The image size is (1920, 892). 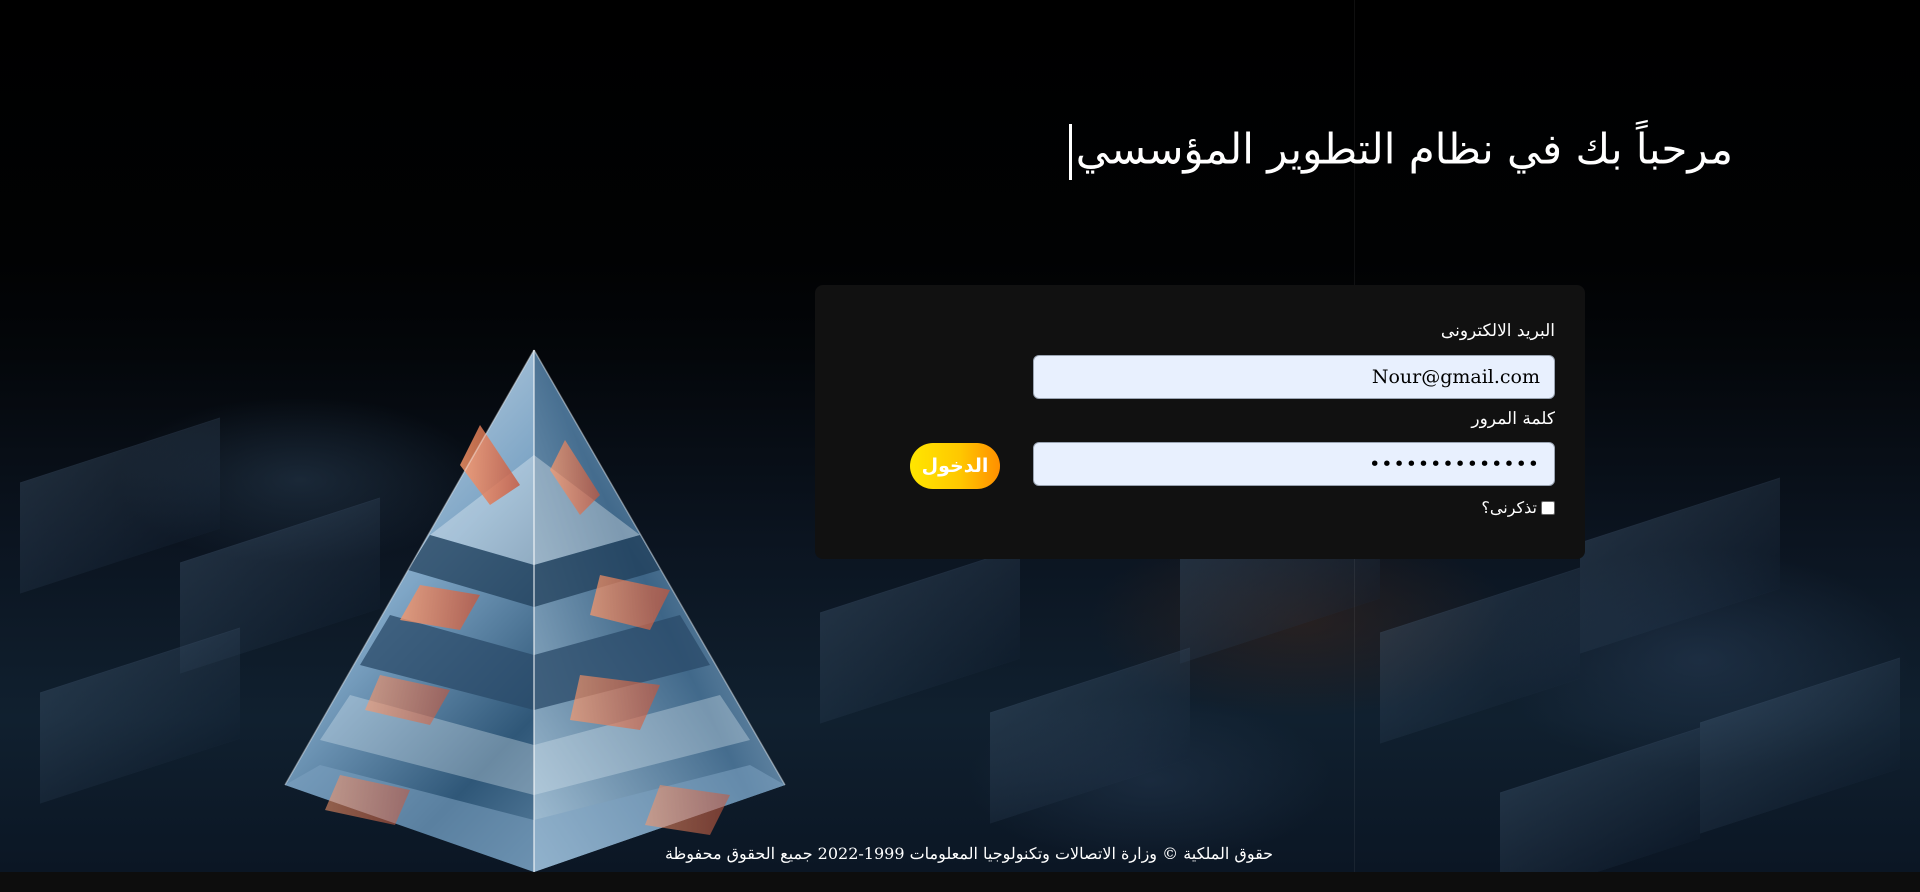 What do you see at coordinates (1509, 507) in the screenshot?
I see `remember-label: تذكرنى؟` at bounding box center [1509, 507].